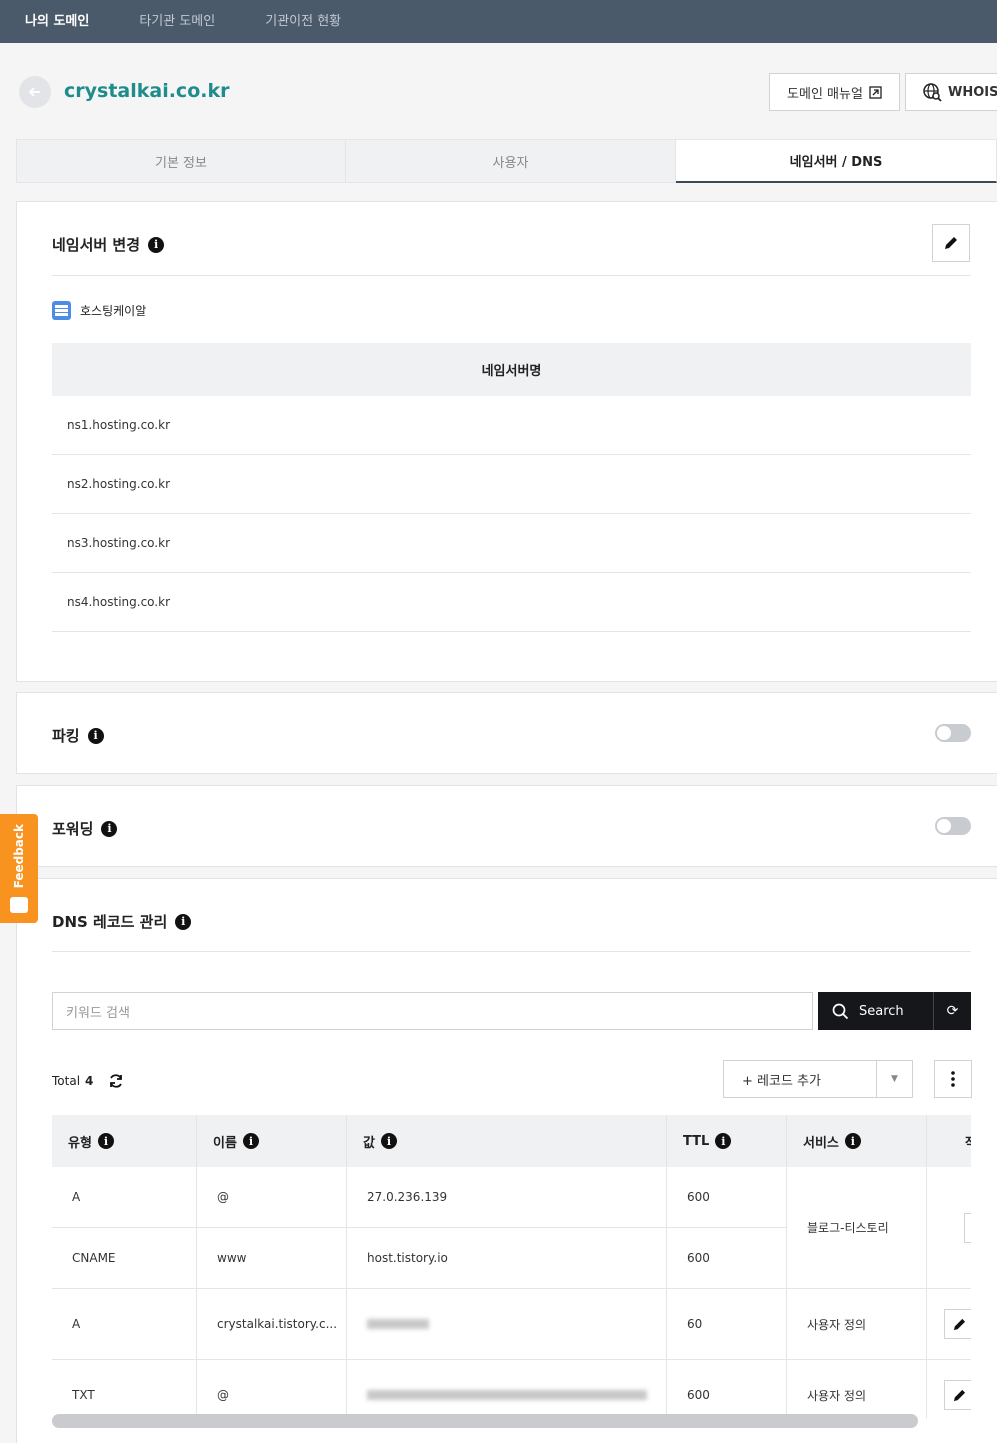 This screenshot has height=1443, width=997. I want to click on domain-manual-label: 도메인 매뉴얼, so click(825, 94).